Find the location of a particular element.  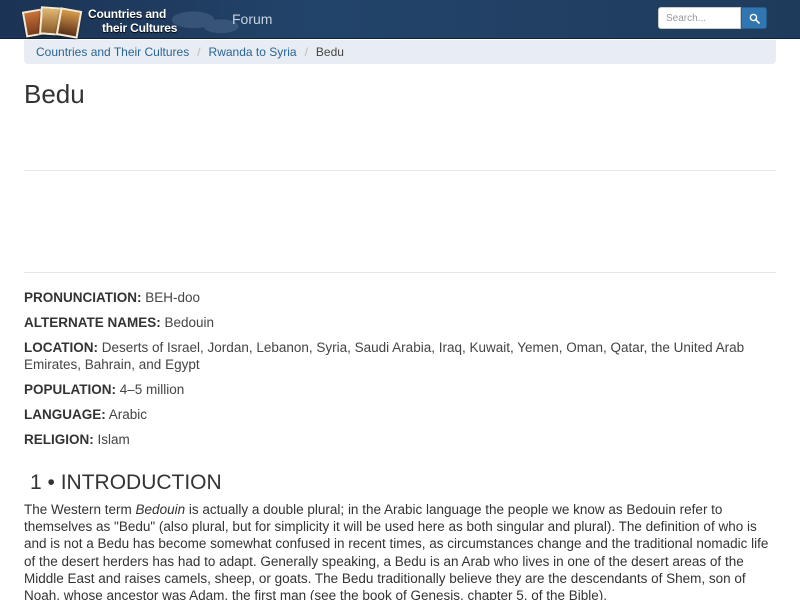

breadcrumb-current: Bedu is located at coordinates (329, 52).